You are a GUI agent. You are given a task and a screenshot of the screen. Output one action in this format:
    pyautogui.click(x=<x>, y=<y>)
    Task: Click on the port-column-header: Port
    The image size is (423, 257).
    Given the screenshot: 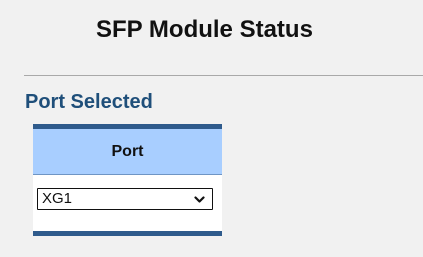 What is the action you would take?
    pyautogui.click(x=127, y=152)
    